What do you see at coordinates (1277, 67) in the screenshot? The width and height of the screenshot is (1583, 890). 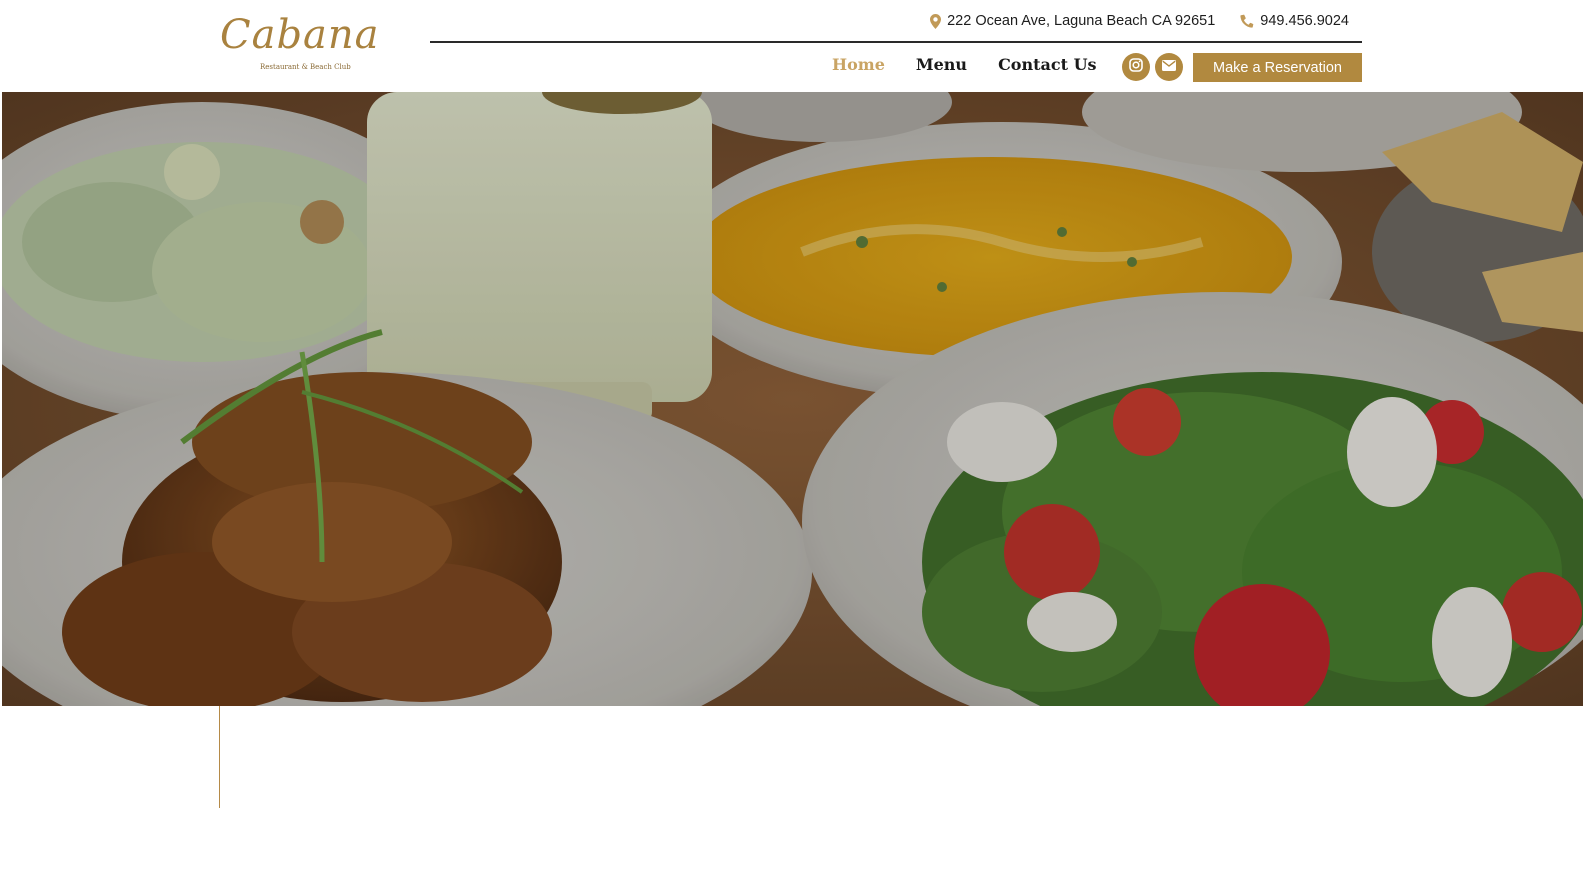 I see `make-reservation-button: Make a Reservation` at bounding box center [1277, 67].